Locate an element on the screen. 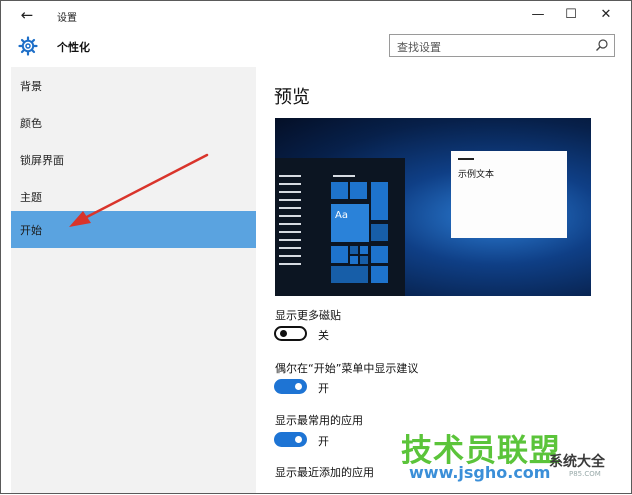 This screenshot has width=632, height=495. back-arrow-icon: ← is located at coordinates (27, 15).